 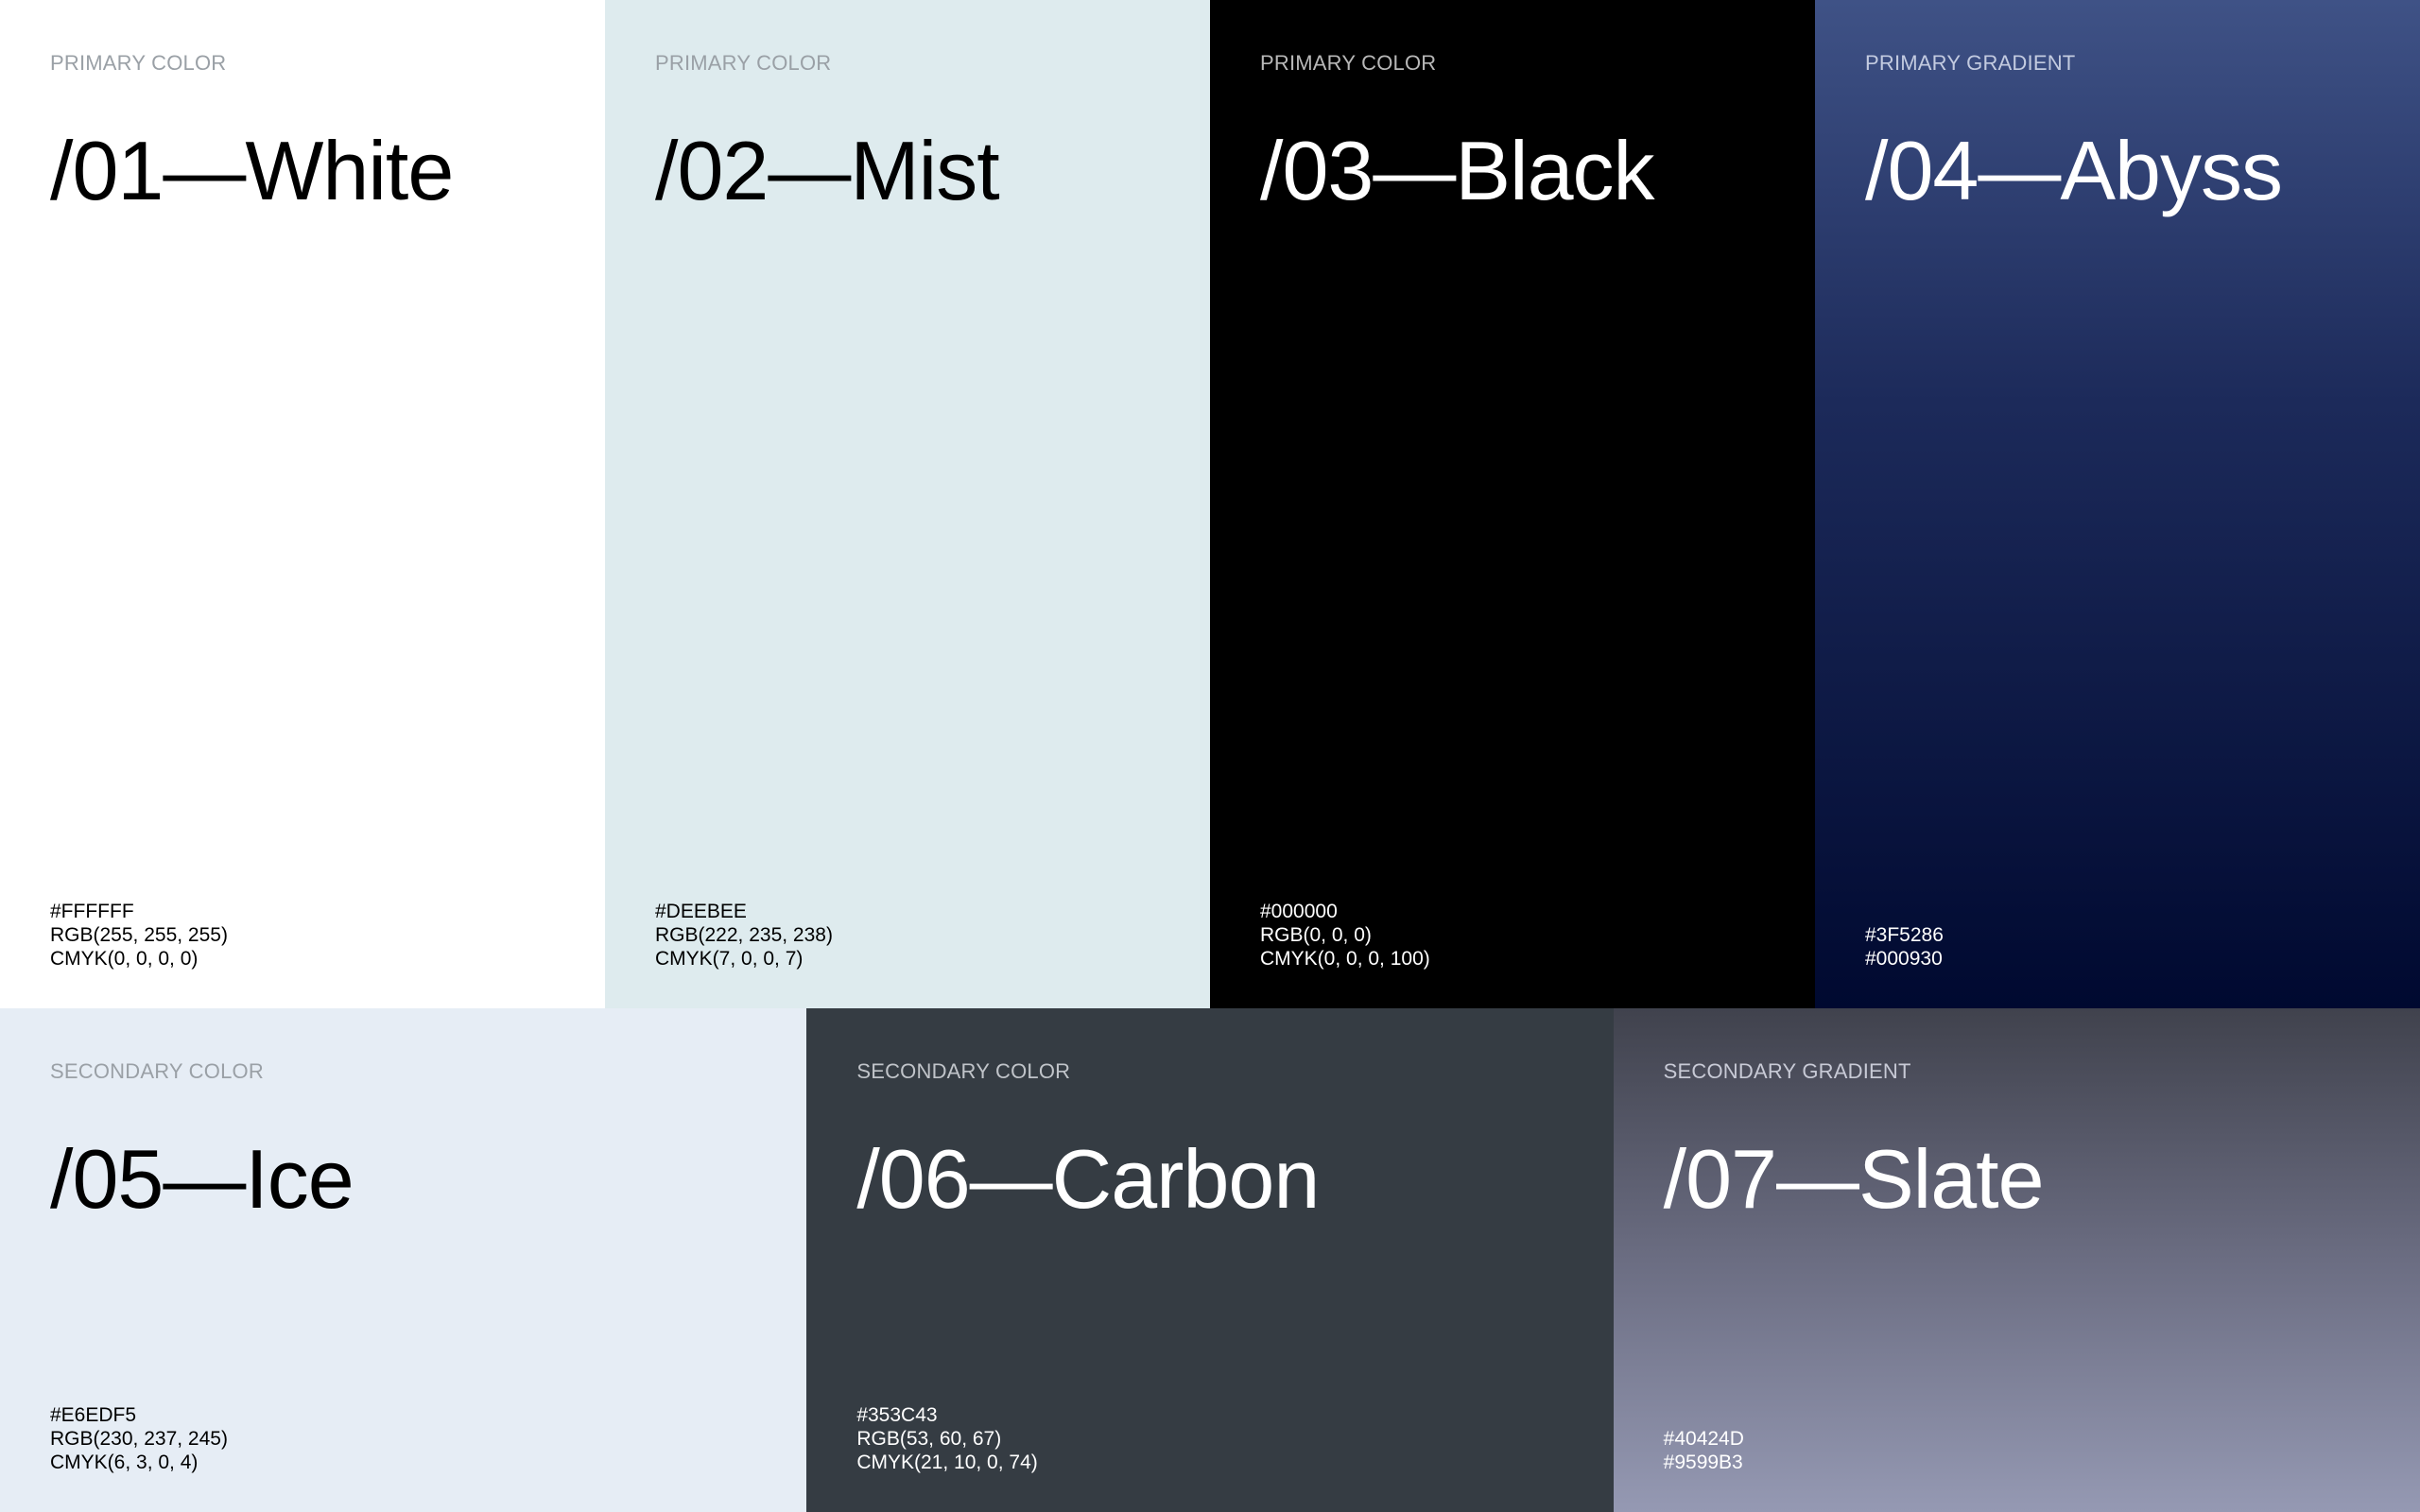 I want to click on rgb-value: RGB(0, 0, 0), so click(x=1316, y=935).